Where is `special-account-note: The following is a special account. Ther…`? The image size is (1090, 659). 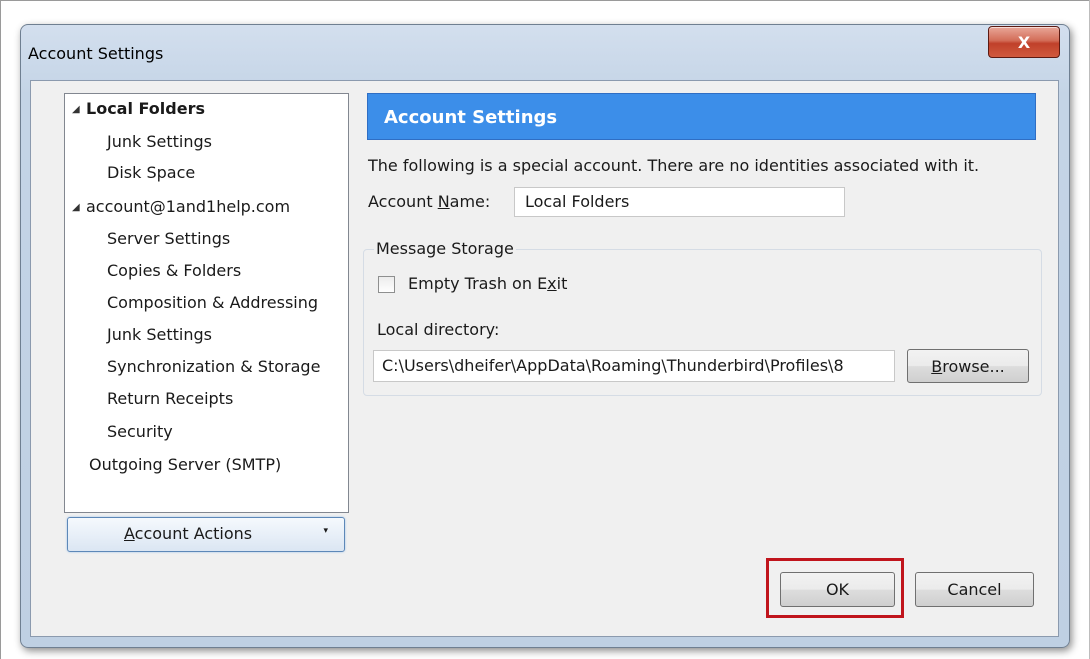
special-account-note: The following is a special account. Ther… is located at coordinates (674, 165).